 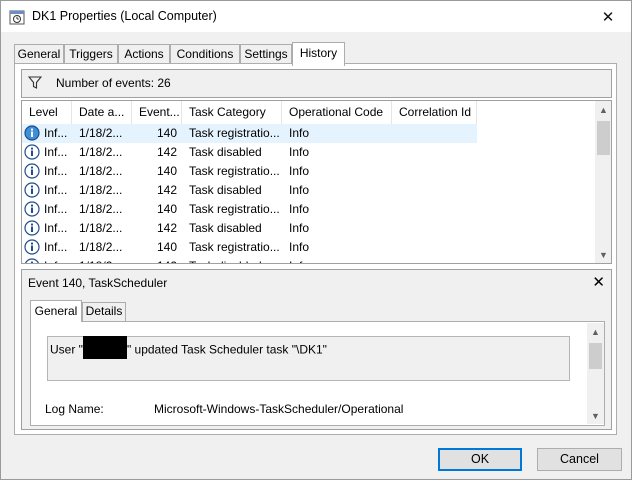 What do you see at coordinates (113, 83) in the screenshot?
I see `event-count: Number of events: 26` at bounding box center [113, 83].